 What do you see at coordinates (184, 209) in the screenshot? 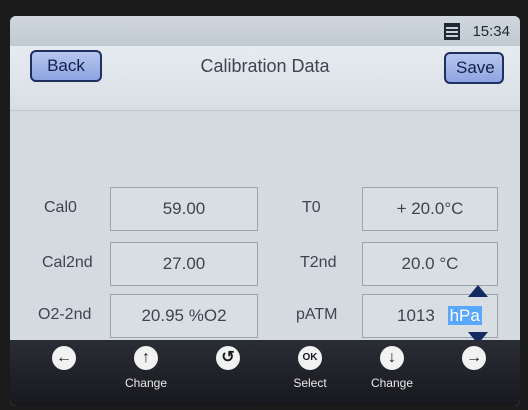
I see `cal0-field: 59.00` at bounding box center [184, 209].